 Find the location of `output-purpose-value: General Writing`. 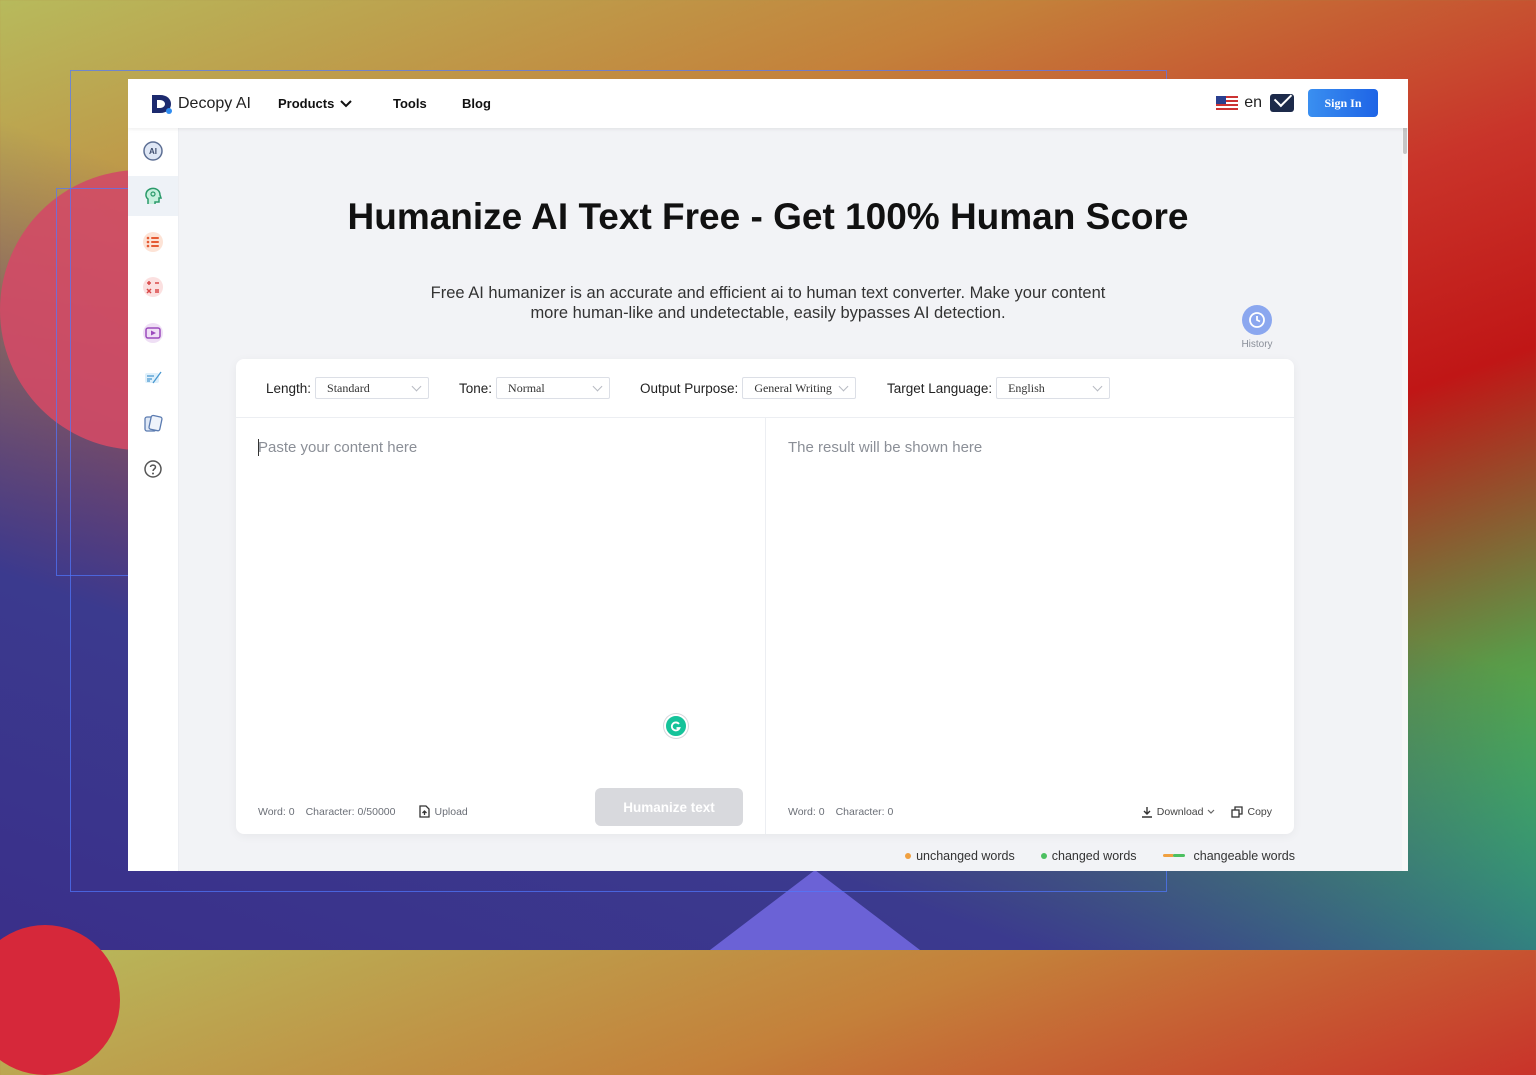

output-purpose-value: General Writing is located at coordinates (793, 387).